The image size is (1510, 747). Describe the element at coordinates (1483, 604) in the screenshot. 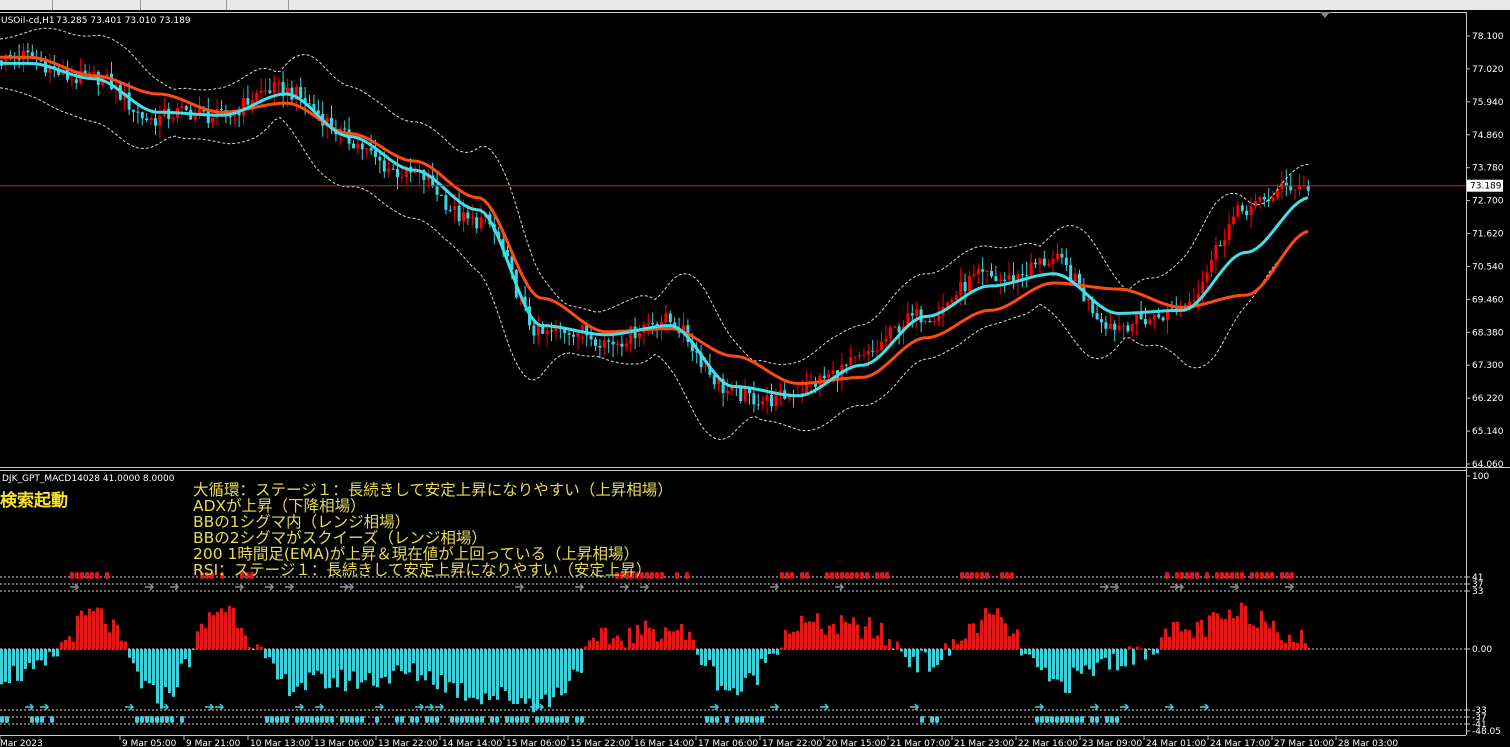

I see `indicator-axis: 1004137330.00-33-37-41-48.05` at that location.